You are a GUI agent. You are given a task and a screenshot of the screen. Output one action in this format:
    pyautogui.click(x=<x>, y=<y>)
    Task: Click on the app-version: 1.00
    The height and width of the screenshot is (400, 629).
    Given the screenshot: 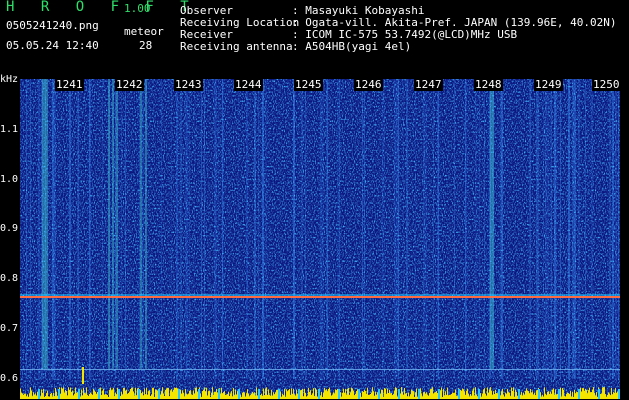 What is the action you would take?
    pyautogui.click(x=137, y=8)
    